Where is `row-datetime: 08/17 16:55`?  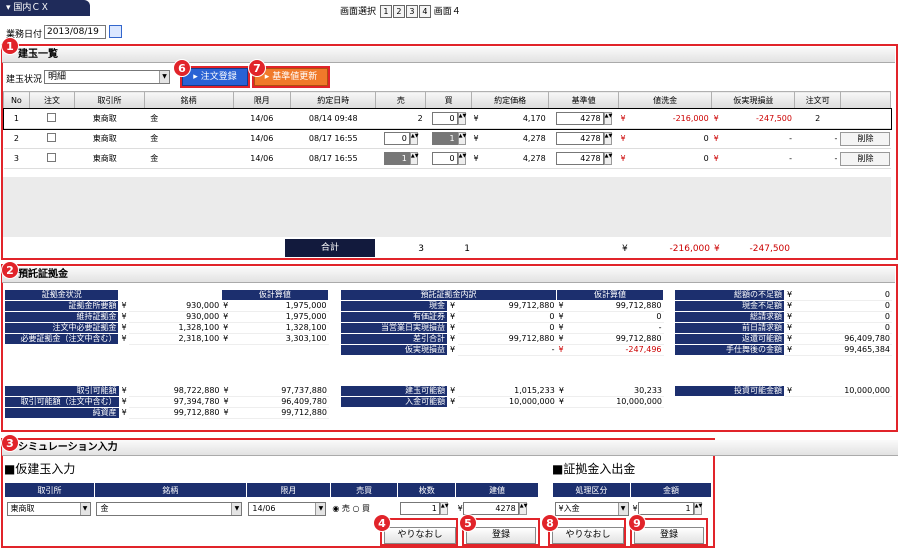 row-datetime: 08/17 16:55 is located at coordinates (333, 138).